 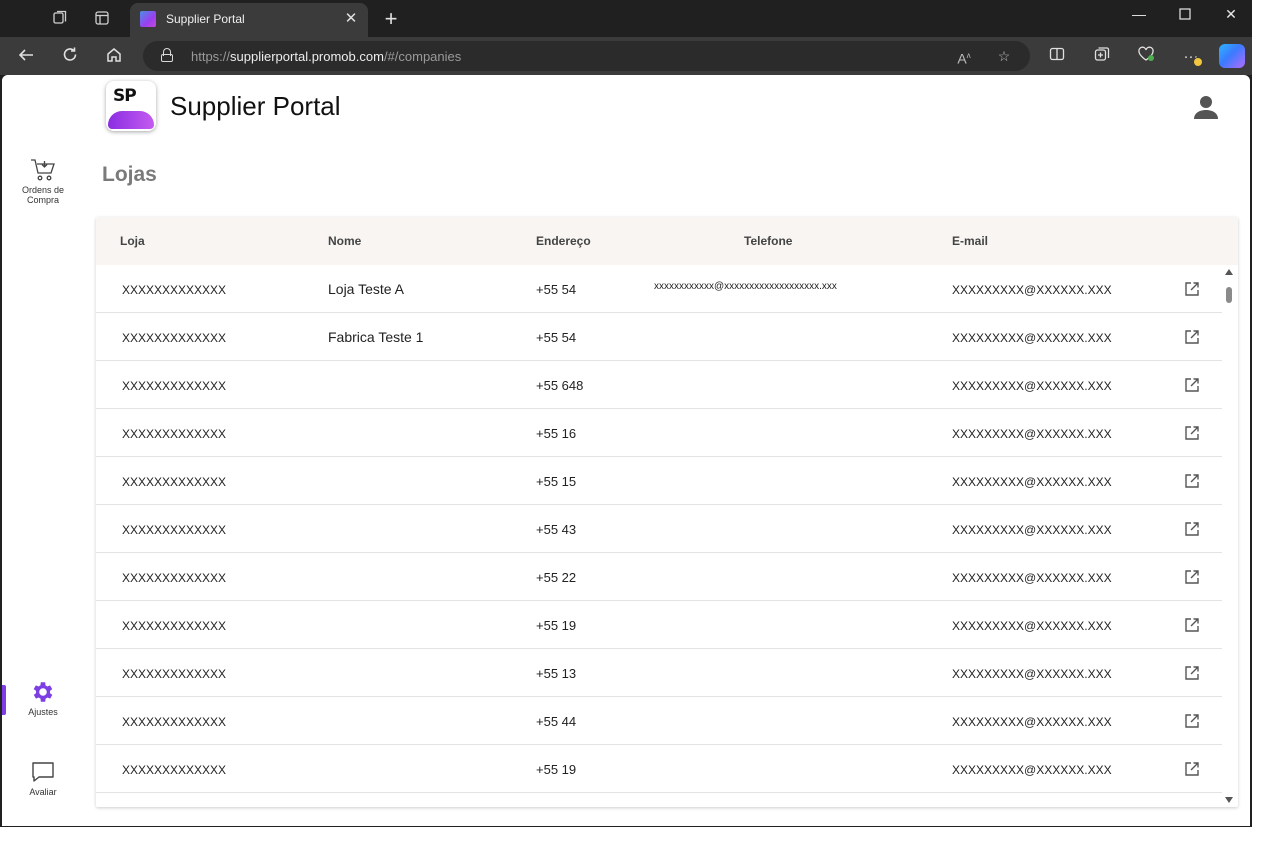 What do you see at coordinates (205, 19) in the screenshot?
I see `tab-title: Supplier Portal` at bounding box center [205, 19].